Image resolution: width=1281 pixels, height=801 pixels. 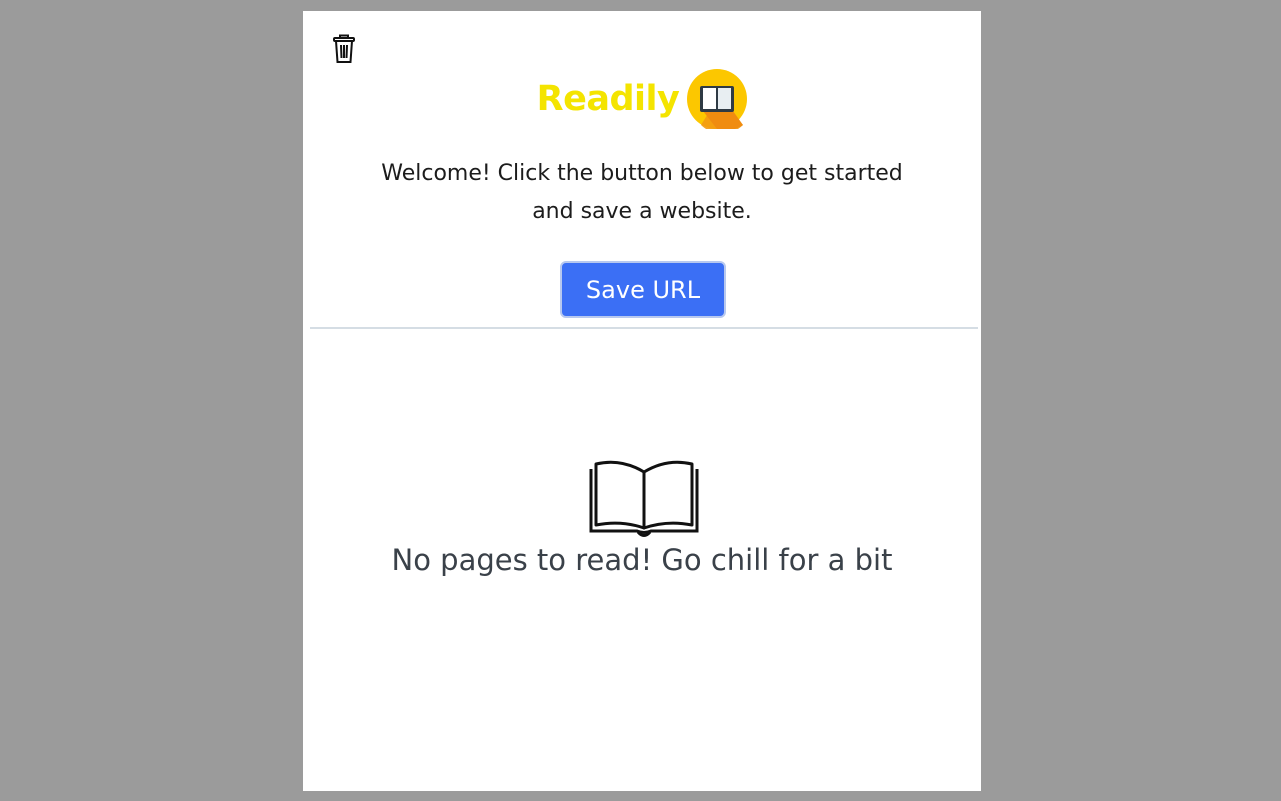 I want to click on empty-state-message: No pages to read! Go chill for a bit, so click(x=642, y=560).